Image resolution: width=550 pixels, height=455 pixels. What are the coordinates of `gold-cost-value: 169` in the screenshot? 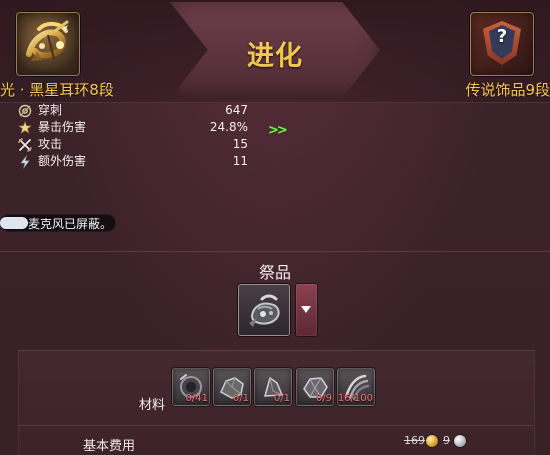 It's located at (414, 440).